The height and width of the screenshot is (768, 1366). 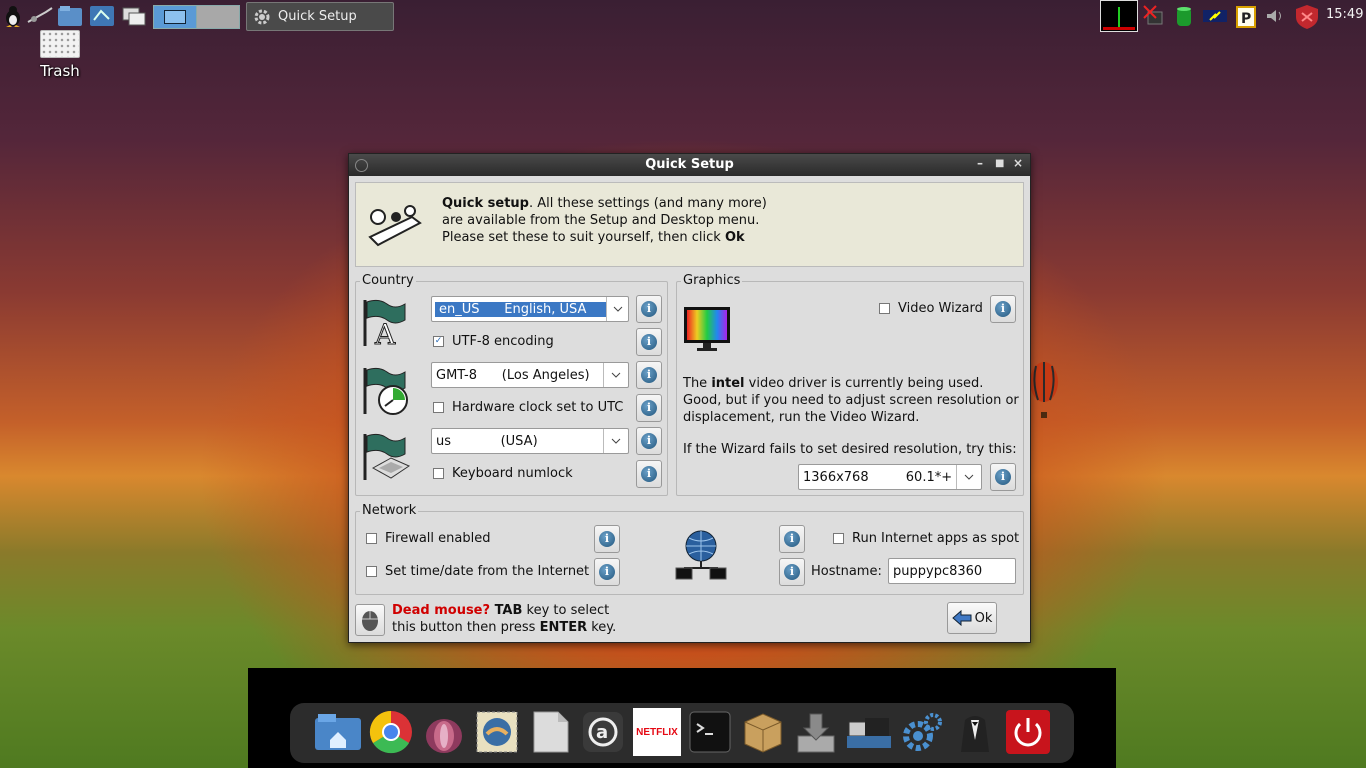 What do you see at coordinates (1119, 16) in the screenshot?
I see `cpu-monitor-icon` at bounding box center [1119, 16].